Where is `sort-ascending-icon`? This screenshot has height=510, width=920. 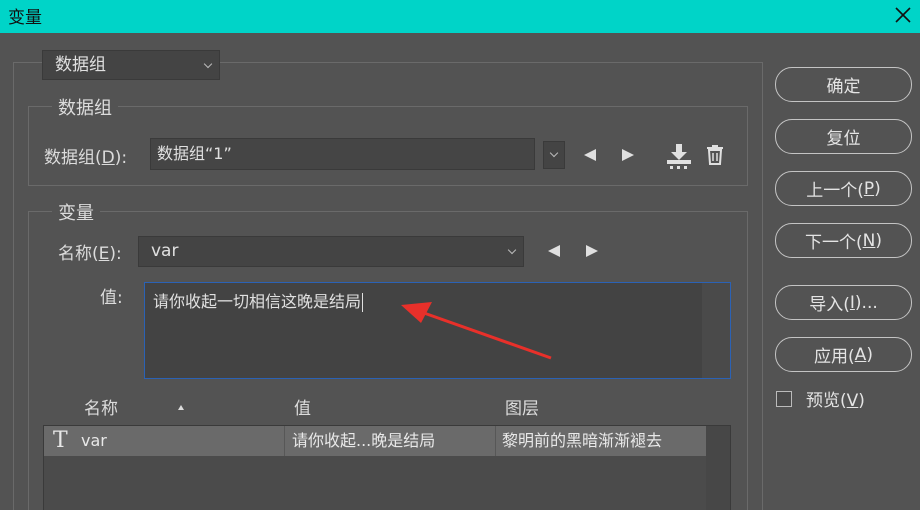
sort-ascending-icon is located at coordinates (181, 407).